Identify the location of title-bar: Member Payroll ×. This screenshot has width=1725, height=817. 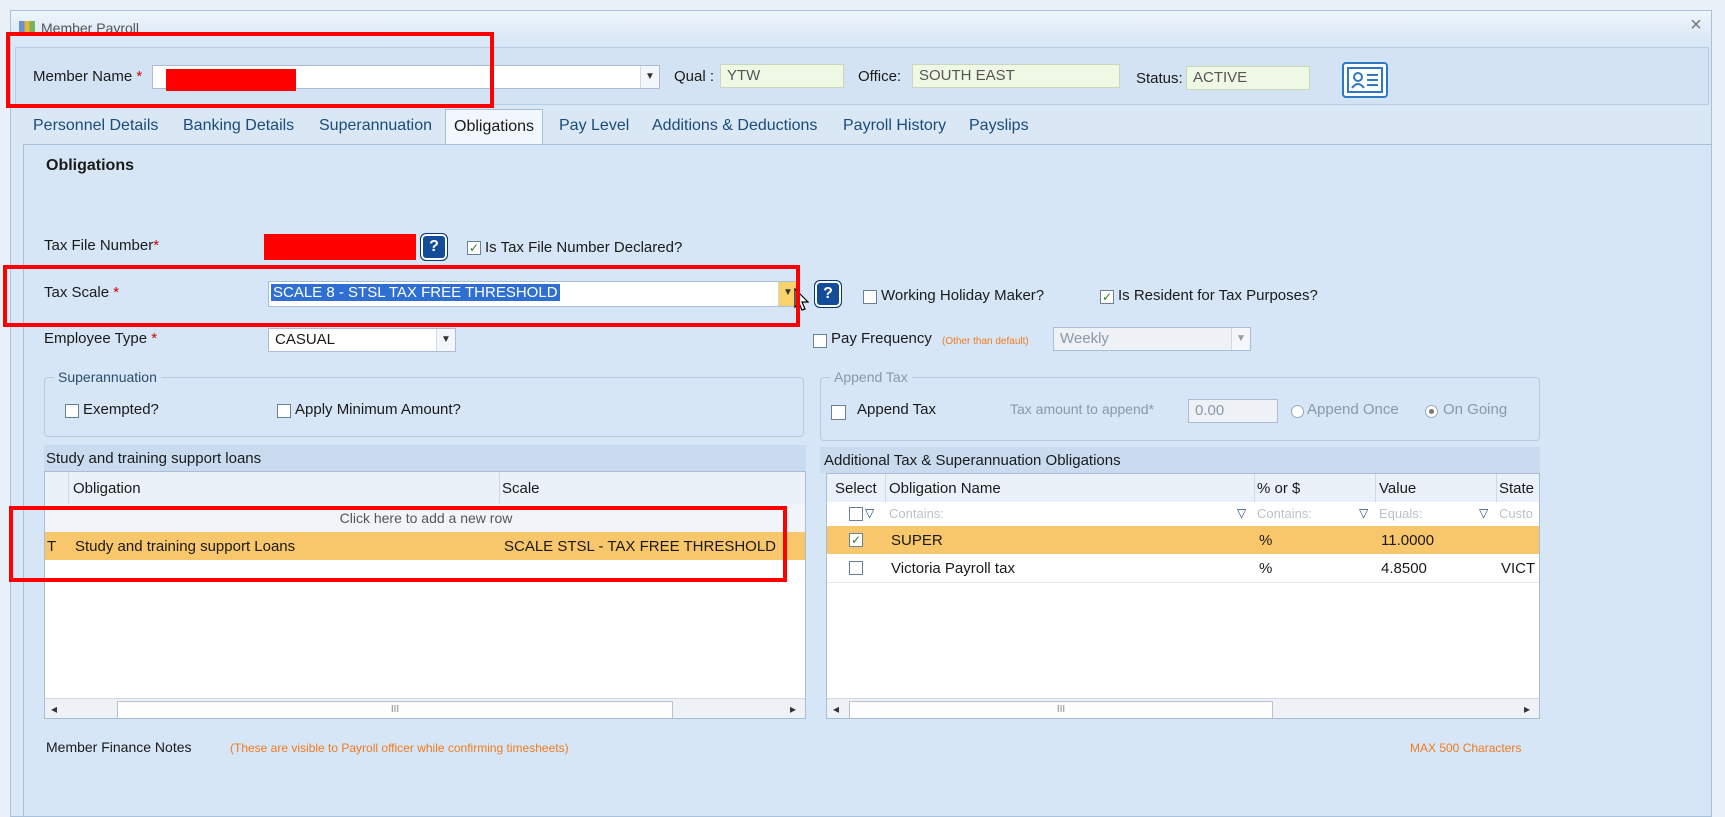
(861, 25).